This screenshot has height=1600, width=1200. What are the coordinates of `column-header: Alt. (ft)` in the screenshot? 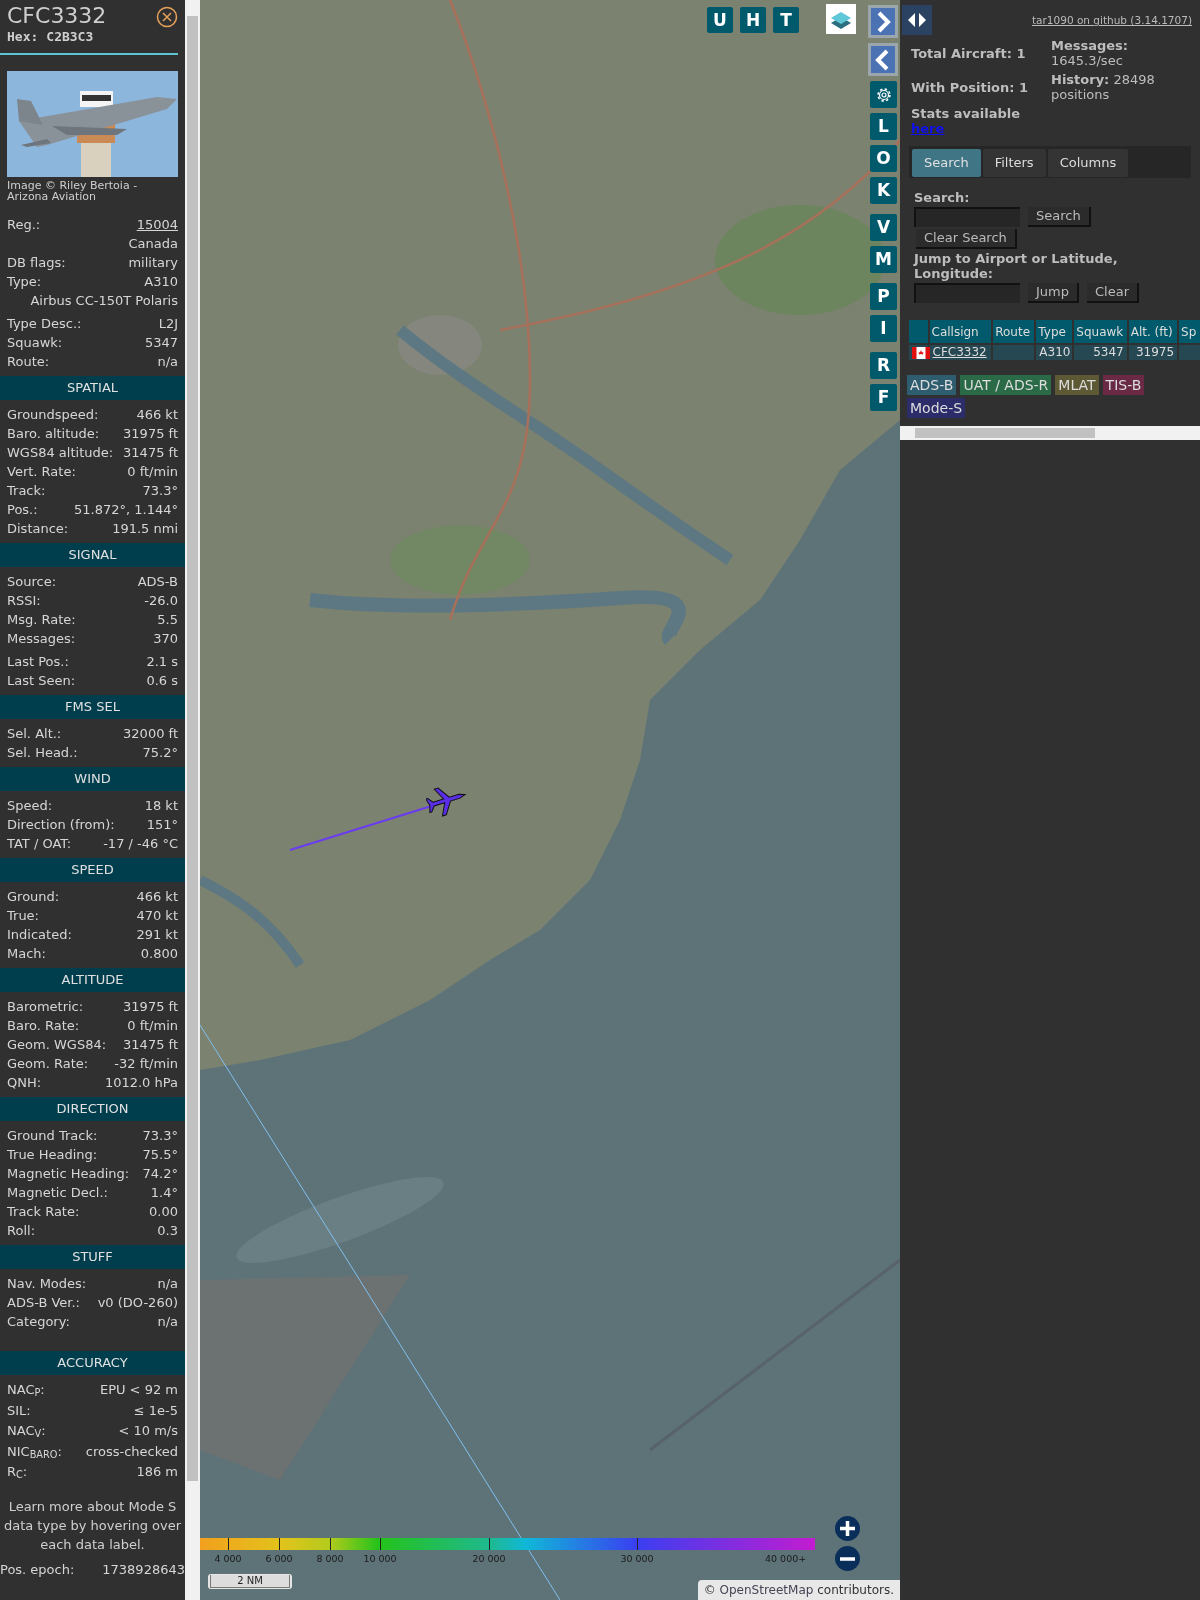 It's located at (1153, 331).